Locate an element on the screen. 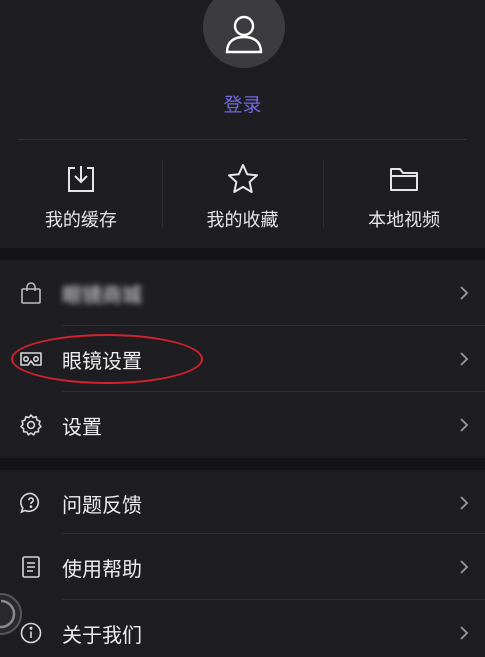 The width and height of the screenshot is (485, 657). login-link: 登录 is located at coordinates (242, 103).